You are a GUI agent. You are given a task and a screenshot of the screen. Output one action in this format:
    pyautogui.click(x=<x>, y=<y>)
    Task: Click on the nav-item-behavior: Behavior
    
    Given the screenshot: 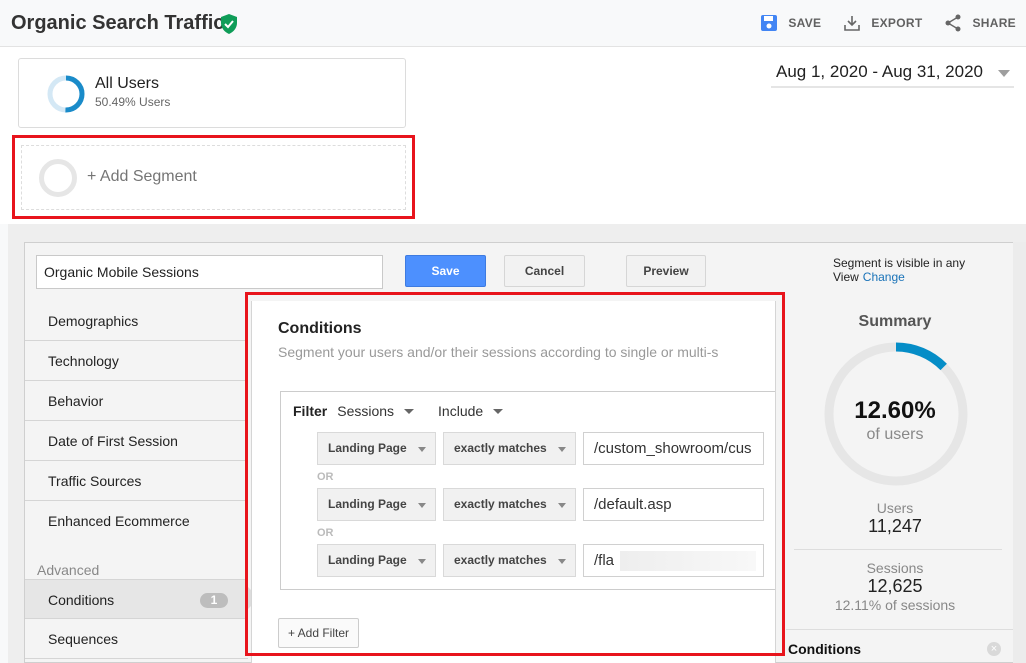 What is the action you would take?
    pyautogui.click(x=136, y=401)
    